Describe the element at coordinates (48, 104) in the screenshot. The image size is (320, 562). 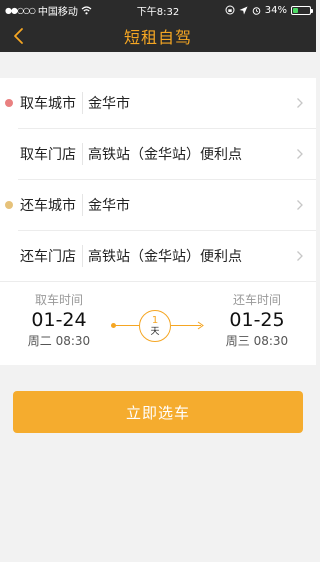
I see `pickup-city-label: 取车城市` at that location.